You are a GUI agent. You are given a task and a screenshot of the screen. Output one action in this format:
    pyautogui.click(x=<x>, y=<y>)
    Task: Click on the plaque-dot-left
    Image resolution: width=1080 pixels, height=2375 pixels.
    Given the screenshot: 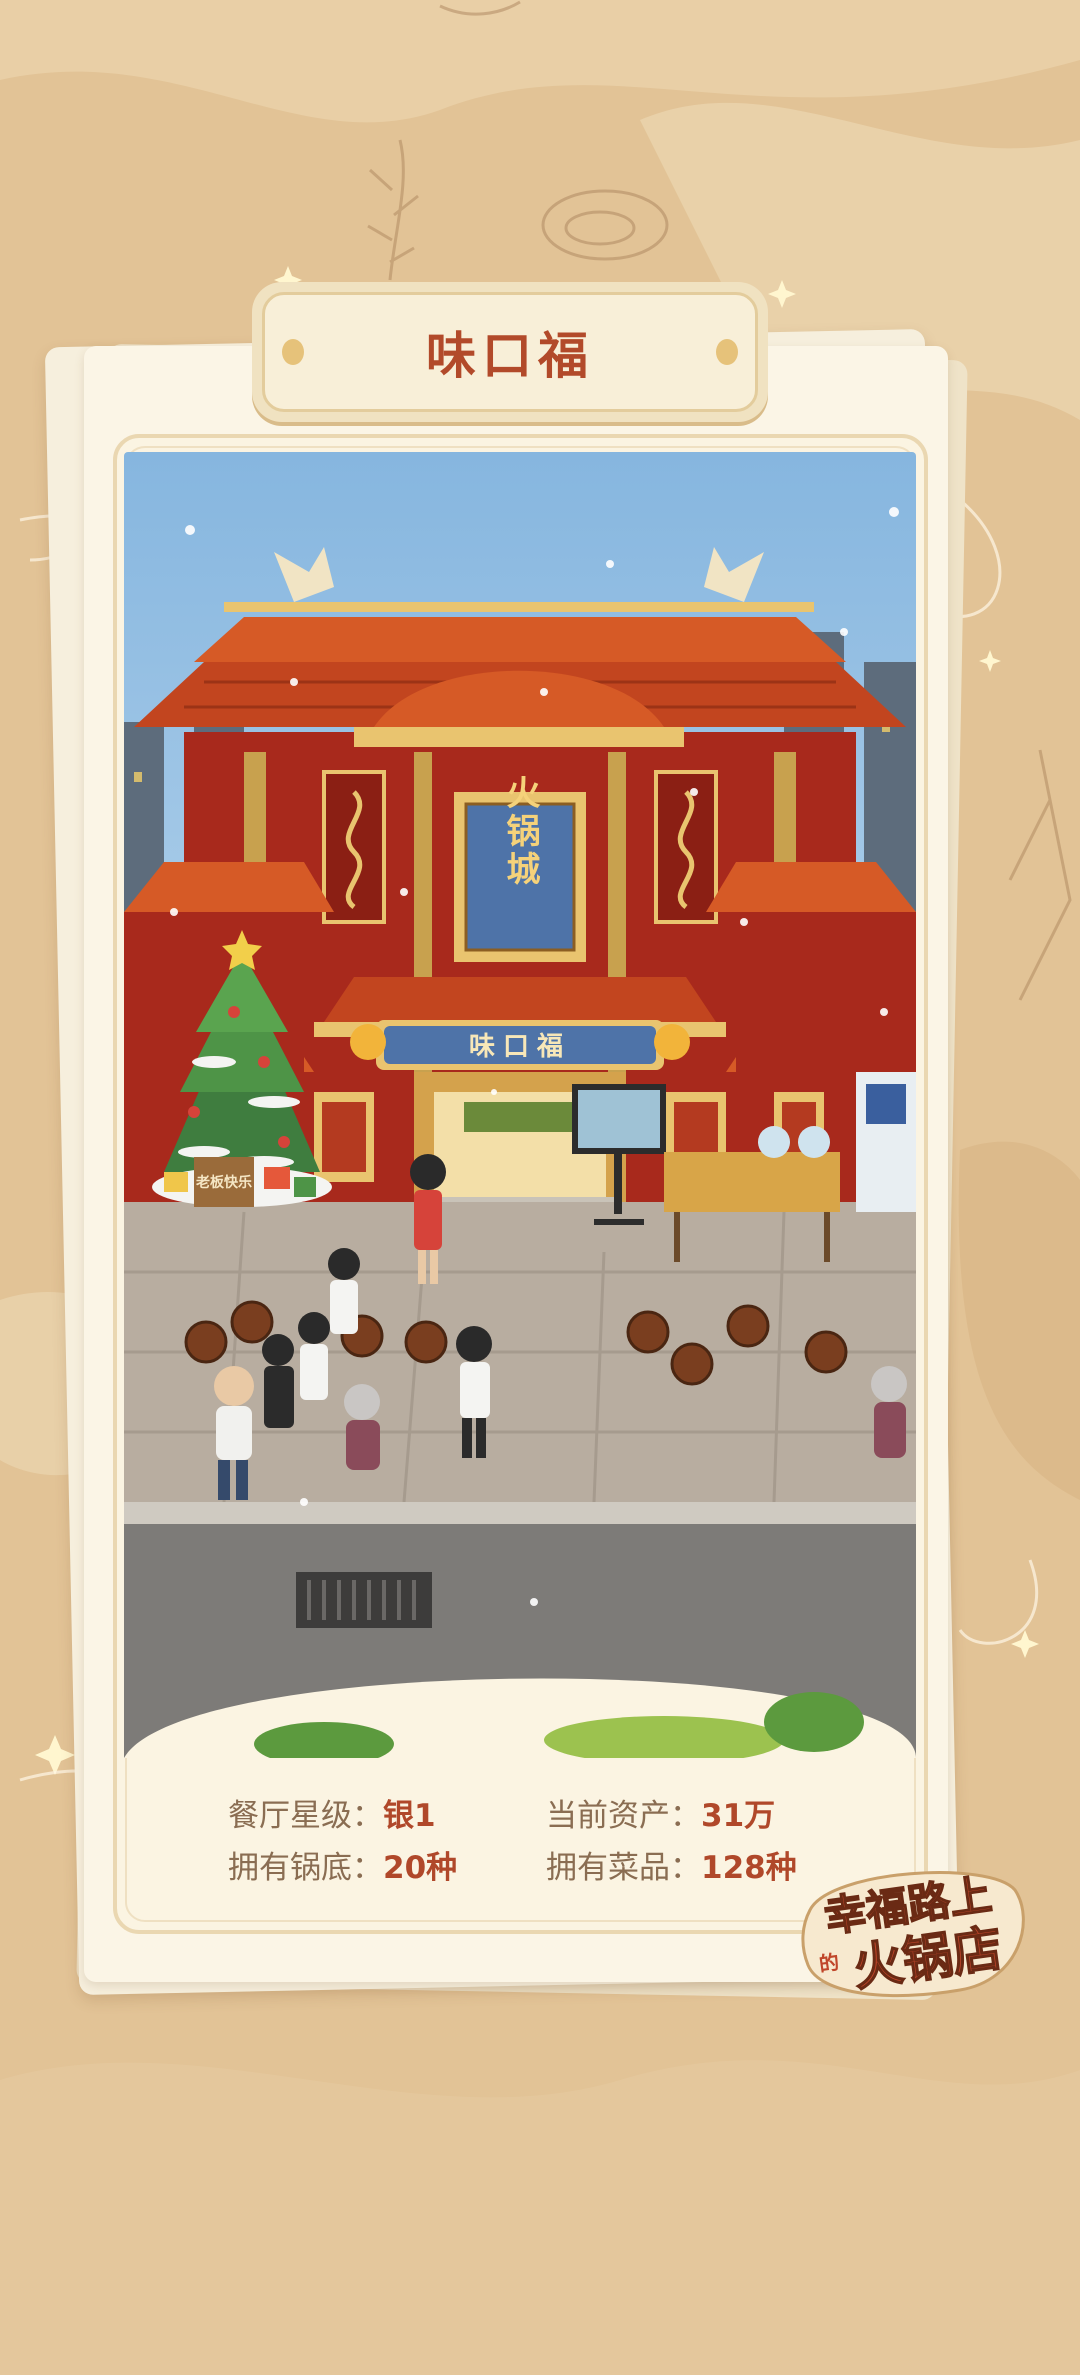 What is the action you would take?
    pyautogui.click(x=293, y=352)
    